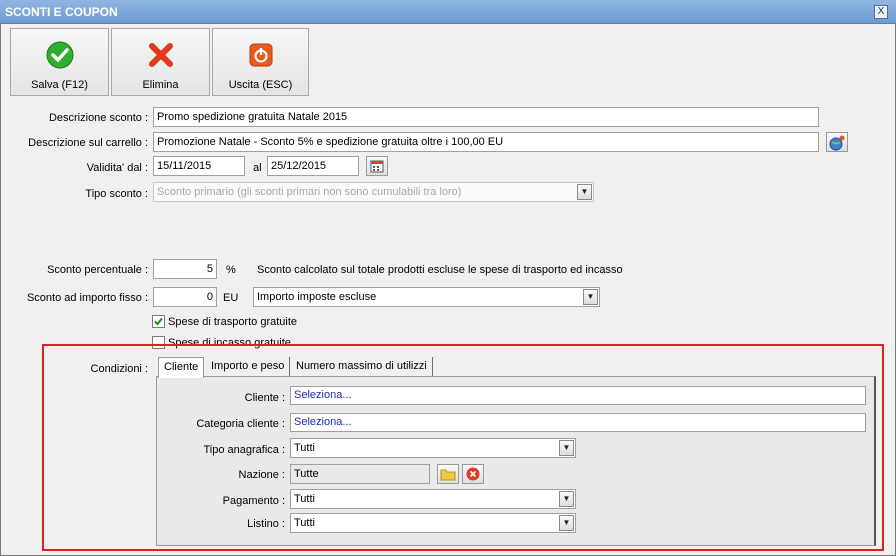  I want to click on listino-value: Tutti, so click(304, 523).